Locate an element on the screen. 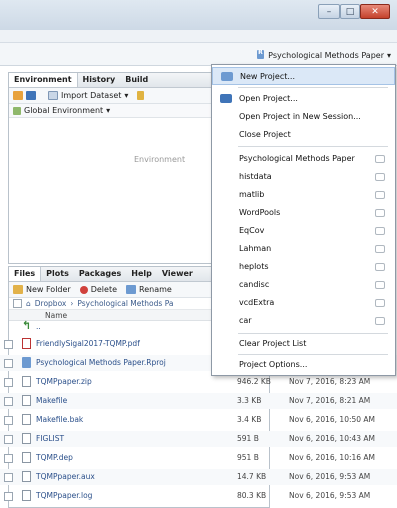 This screenshot has height=508, width=397. window-titlebar: – □ ✕ is located at coordinates (198, 15).